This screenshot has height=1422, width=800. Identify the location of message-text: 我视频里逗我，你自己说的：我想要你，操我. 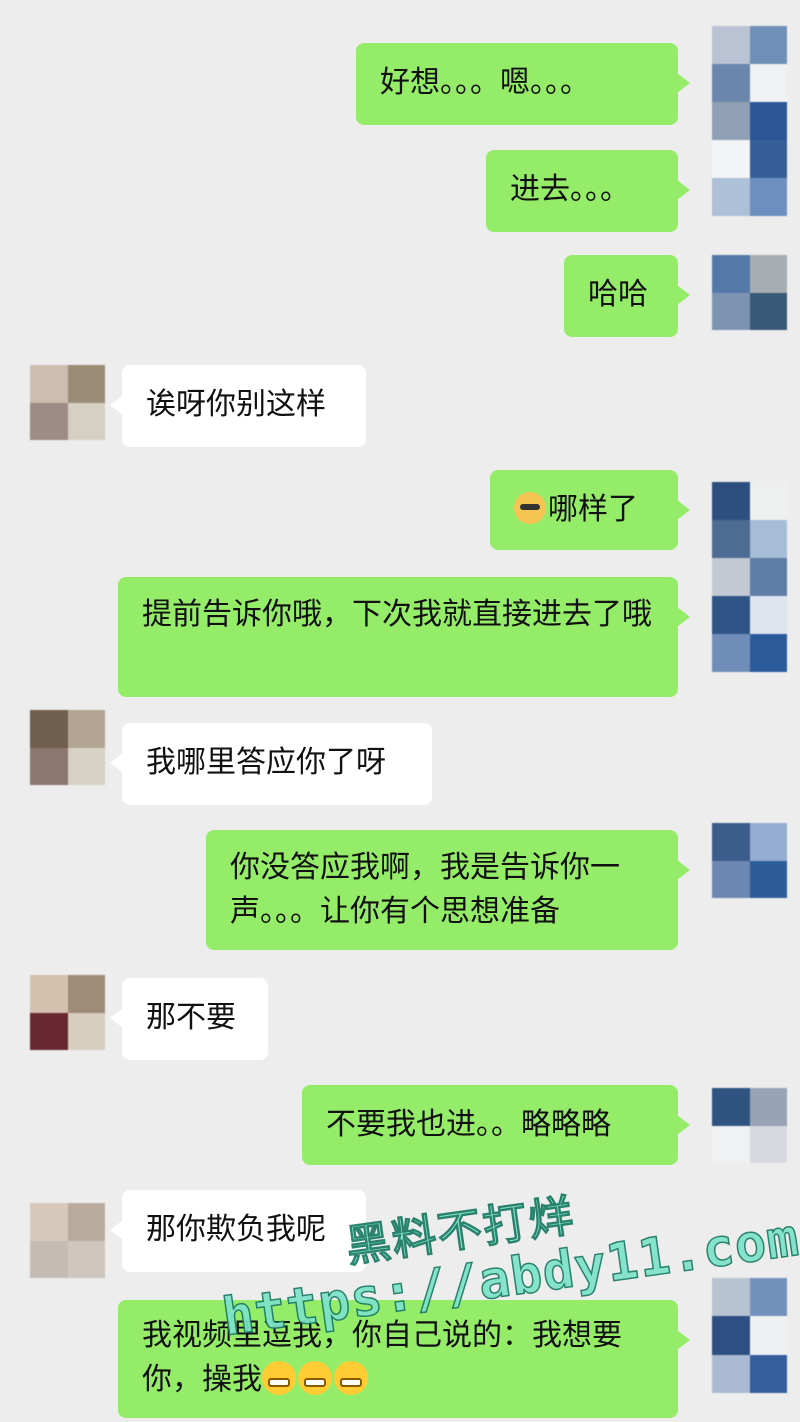
(382, 1357).